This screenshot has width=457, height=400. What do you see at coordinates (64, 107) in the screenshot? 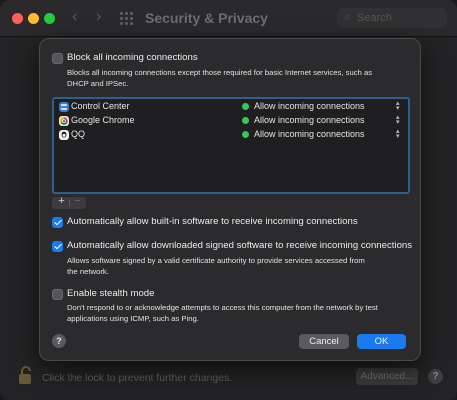
I see `control-center-icon` at bounding box center [64, 107].